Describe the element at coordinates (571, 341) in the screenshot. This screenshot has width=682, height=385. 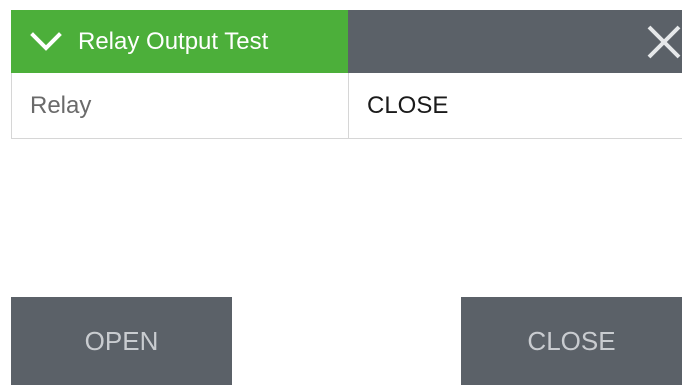
I see `close-button: CLOSE` at that location.